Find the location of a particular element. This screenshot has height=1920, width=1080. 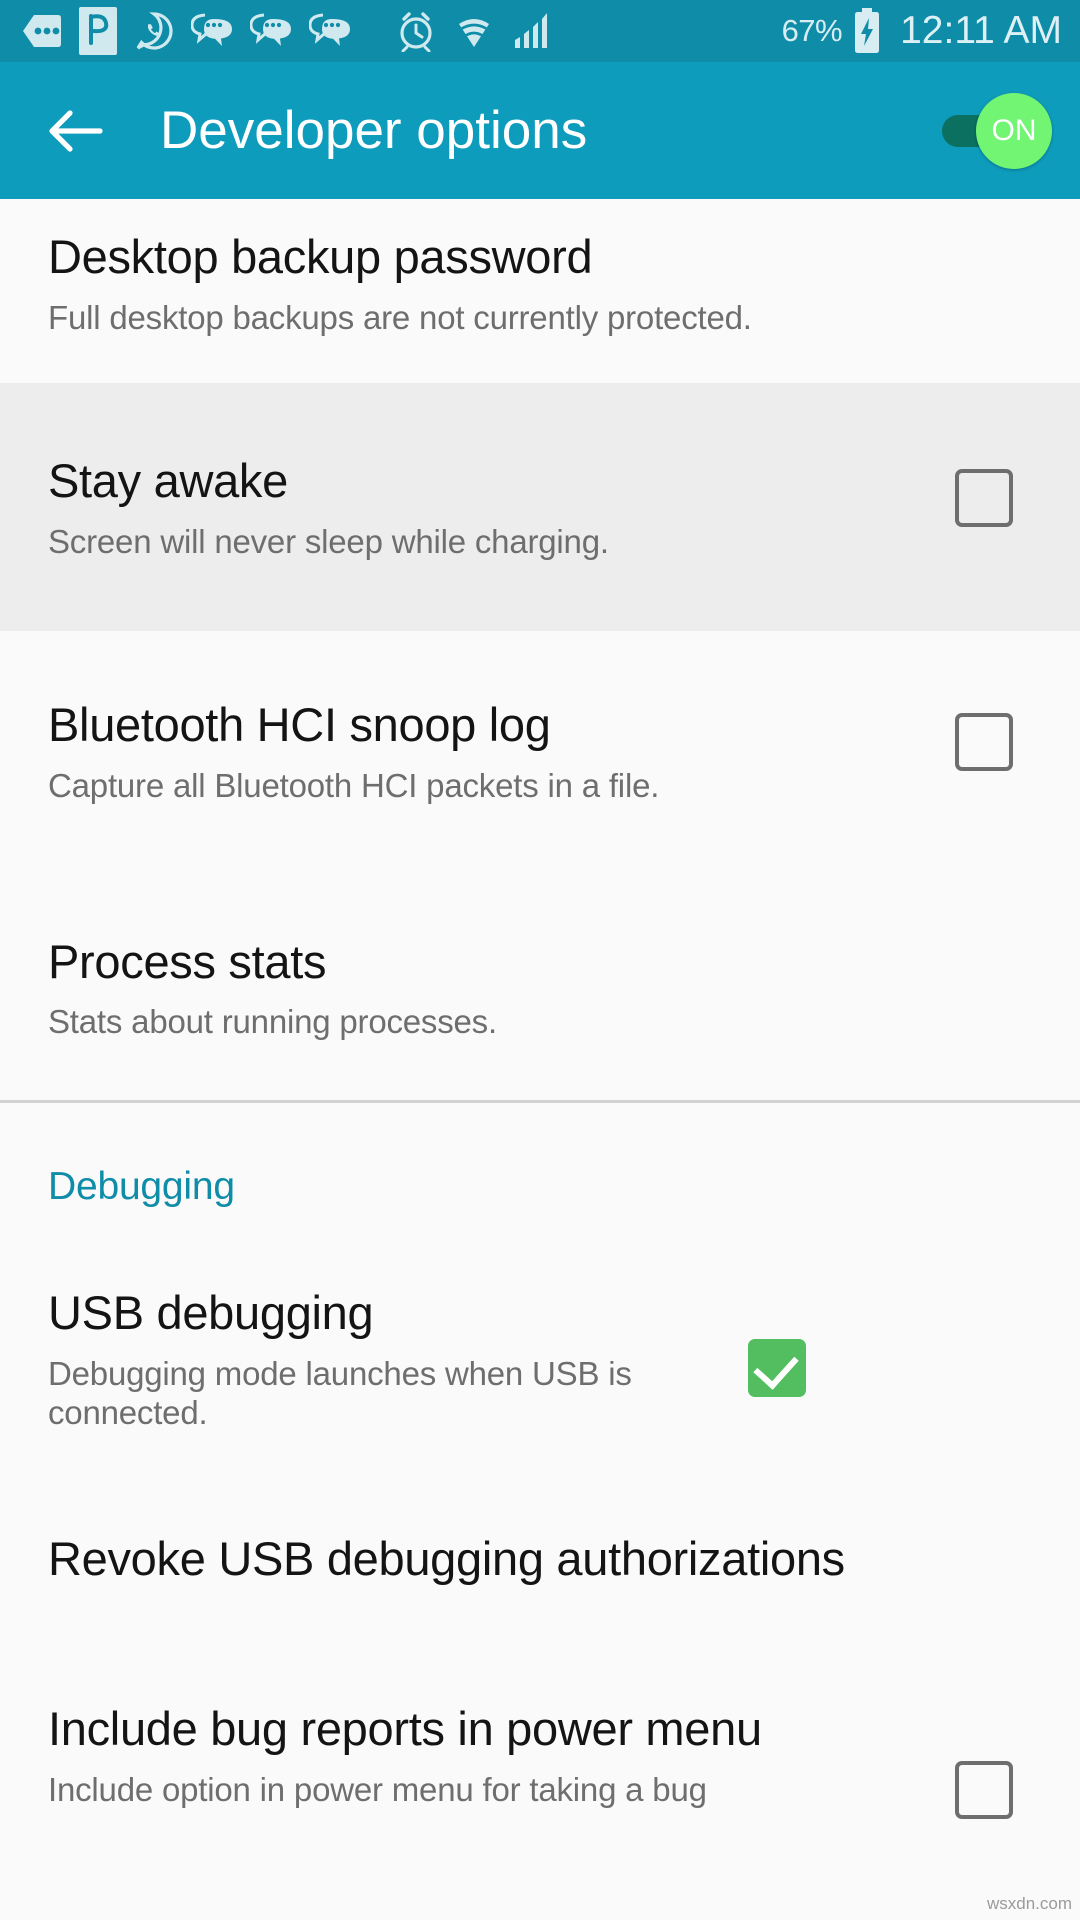

developer-options-master-toggle: ON is located at coordinates (992, 131).